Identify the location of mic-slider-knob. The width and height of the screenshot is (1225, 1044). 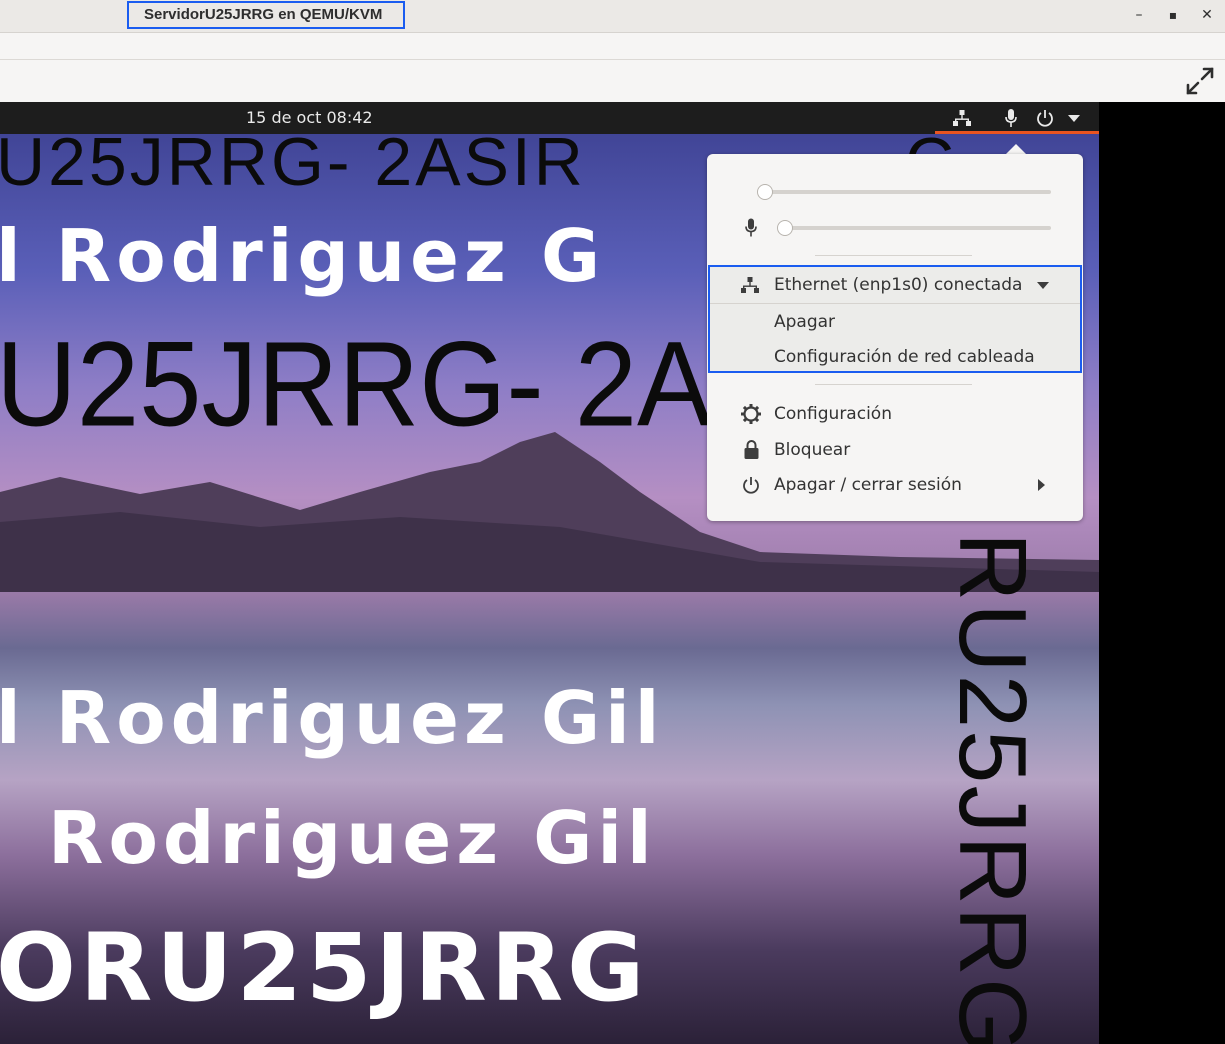
(785, 228).